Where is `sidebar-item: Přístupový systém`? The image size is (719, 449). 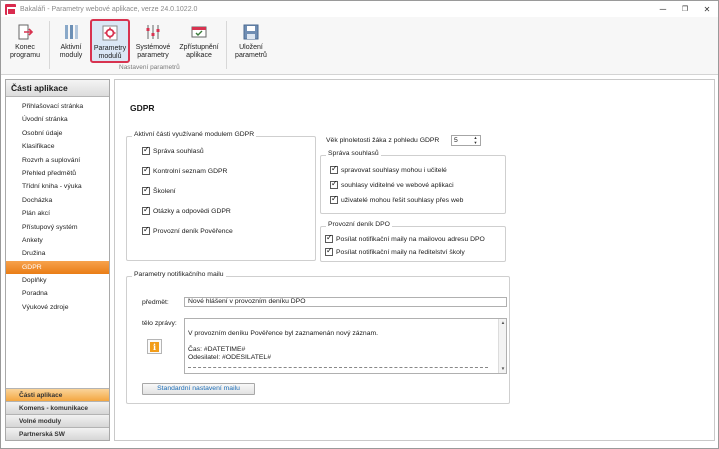
sidebar-item: Přístupový systém is located at coordinates (57, 227).